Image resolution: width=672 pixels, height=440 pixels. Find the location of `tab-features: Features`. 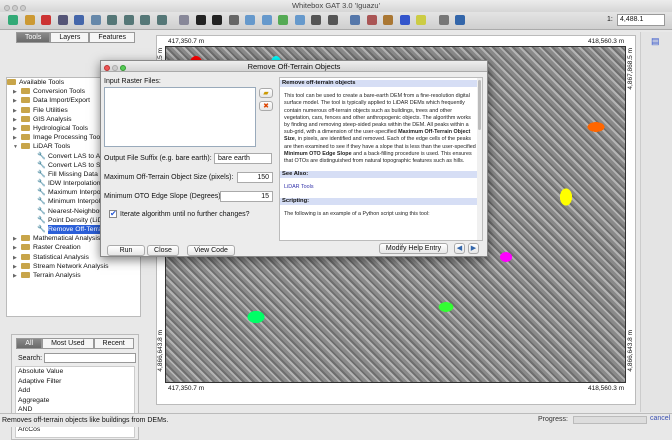

tab-features: Features is located at coordinates (112, 37).